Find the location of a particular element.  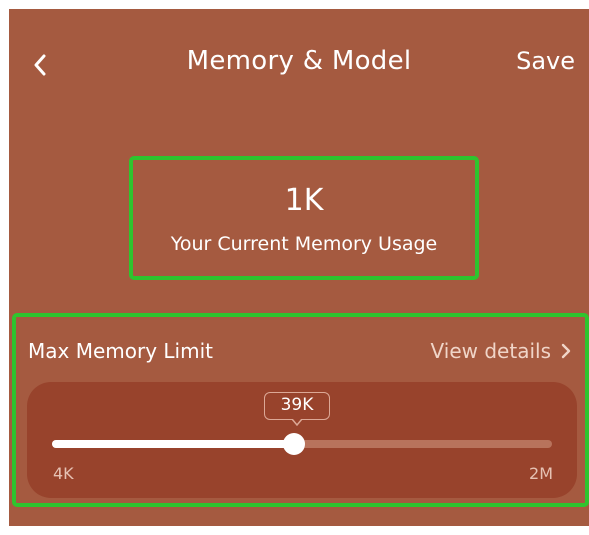

memory-usage-value: 1K is located at coordinates (304, 200).